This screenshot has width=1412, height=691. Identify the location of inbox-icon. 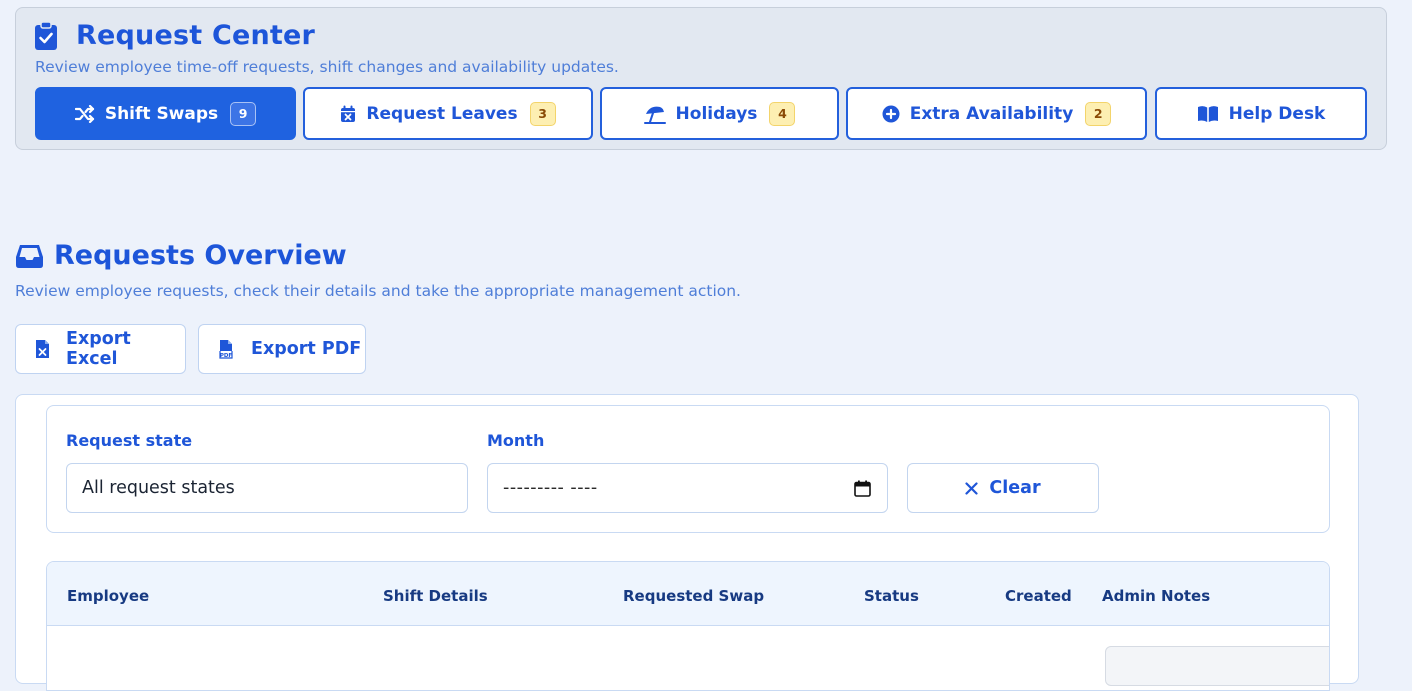
(29, 256).